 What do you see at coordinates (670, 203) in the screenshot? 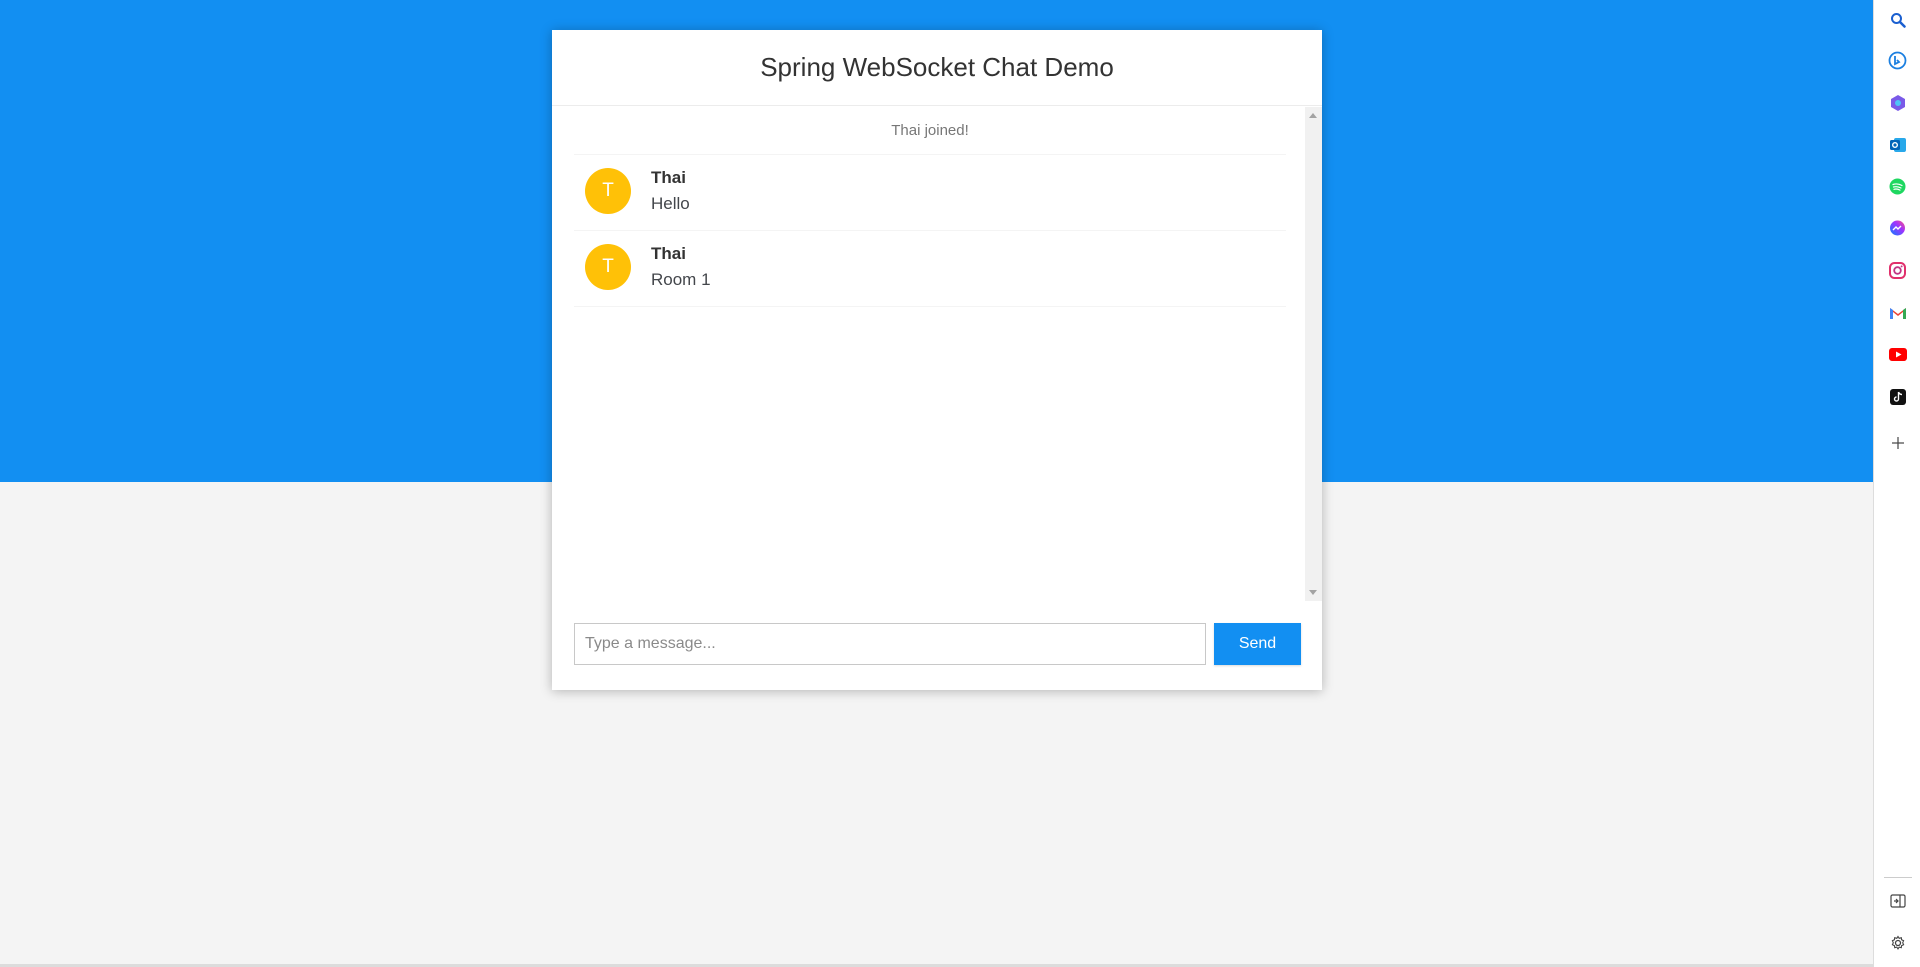
I see `message-text: Hello` at bounding box center [670, 203].